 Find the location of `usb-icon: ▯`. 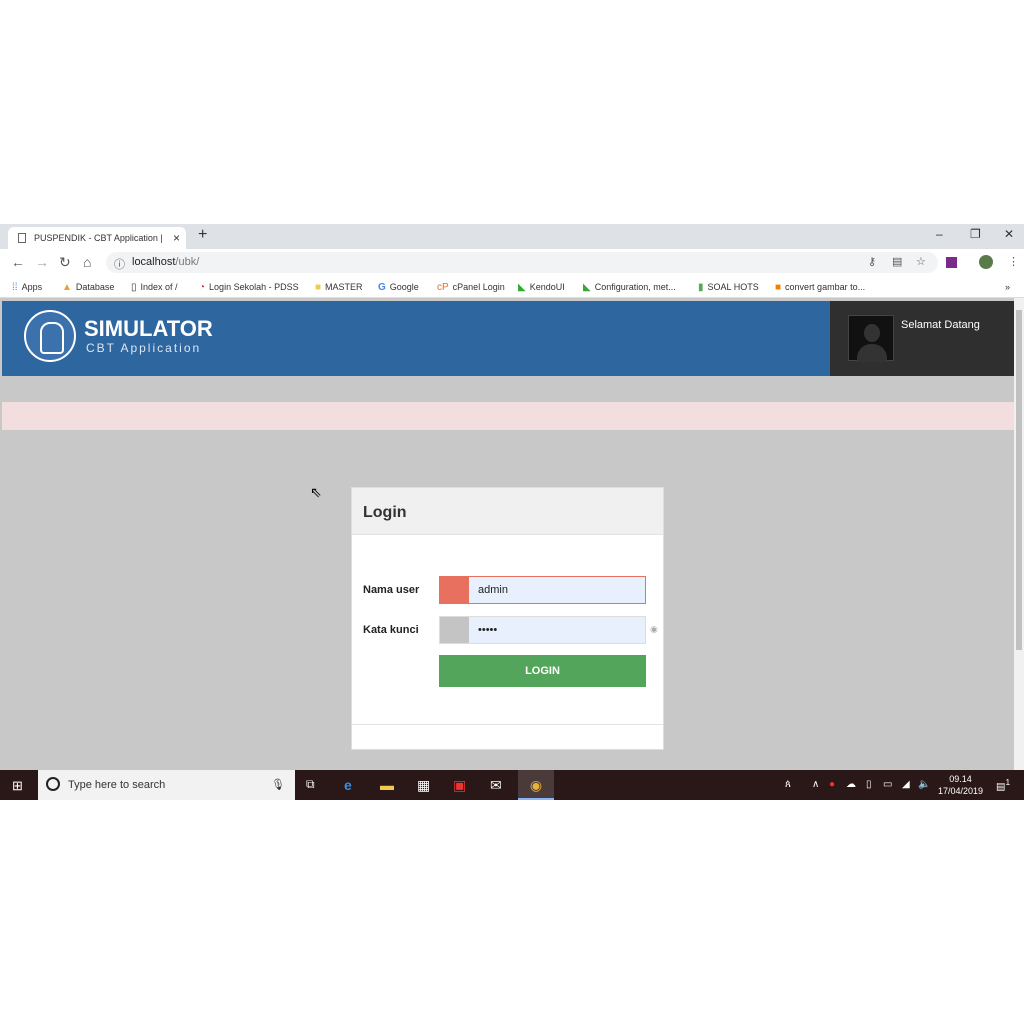

usb-icon: ▯ is located at coordinates (869, 784).